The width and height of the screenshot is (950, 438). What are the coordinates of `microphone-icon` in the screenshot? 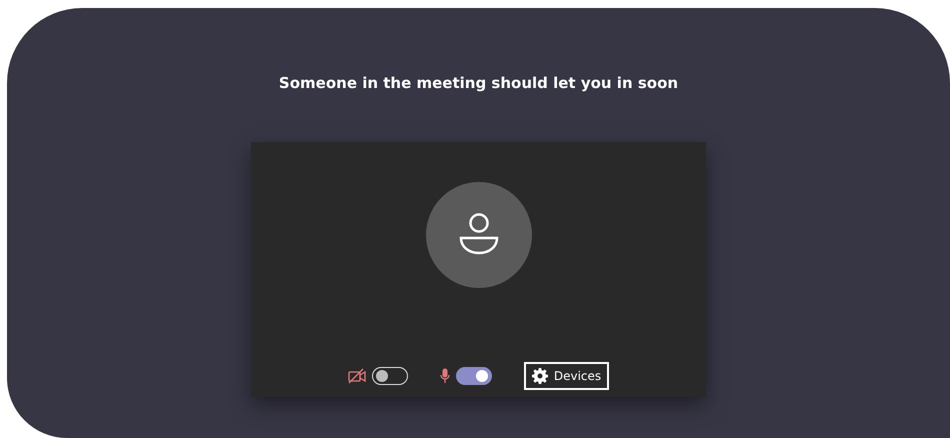 It's located at (445, 376).